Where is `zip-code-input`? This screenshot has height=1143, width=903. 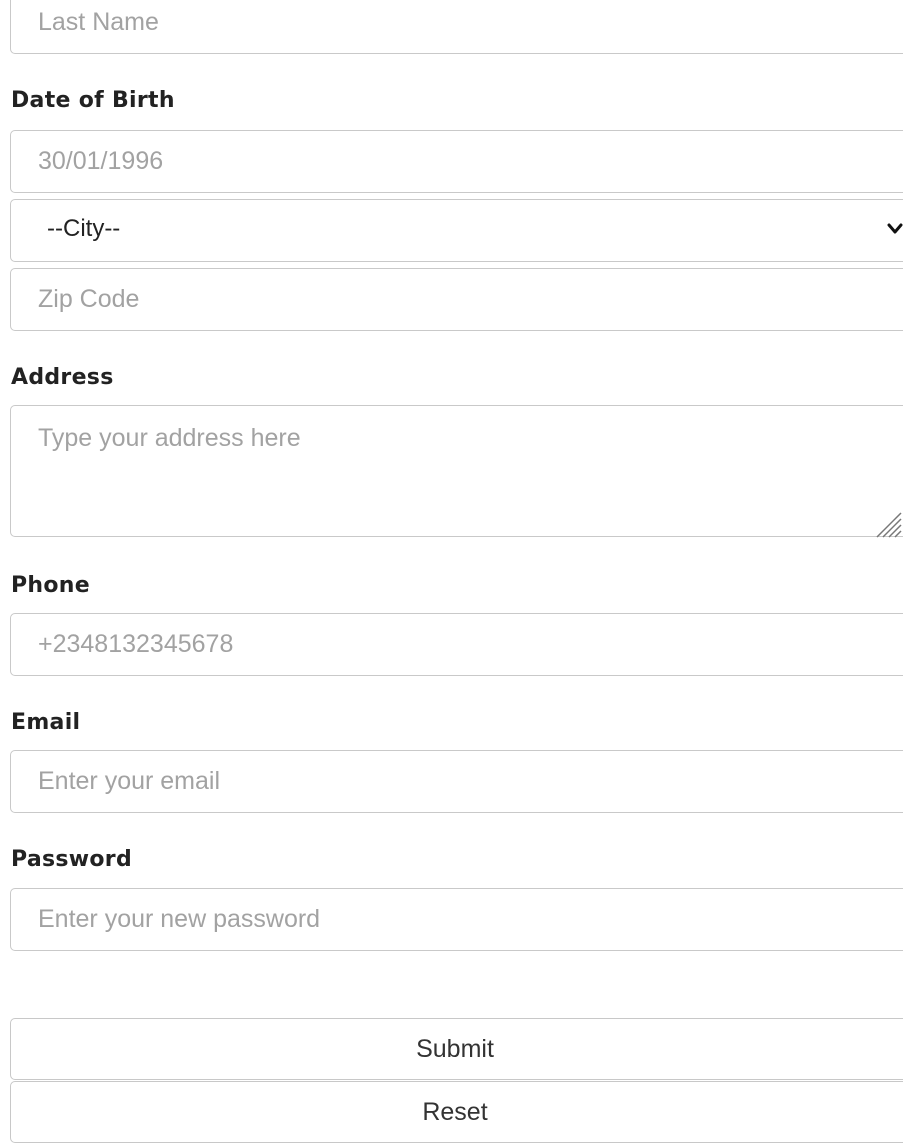
zip-code-input is located at coordinates (456, 299).